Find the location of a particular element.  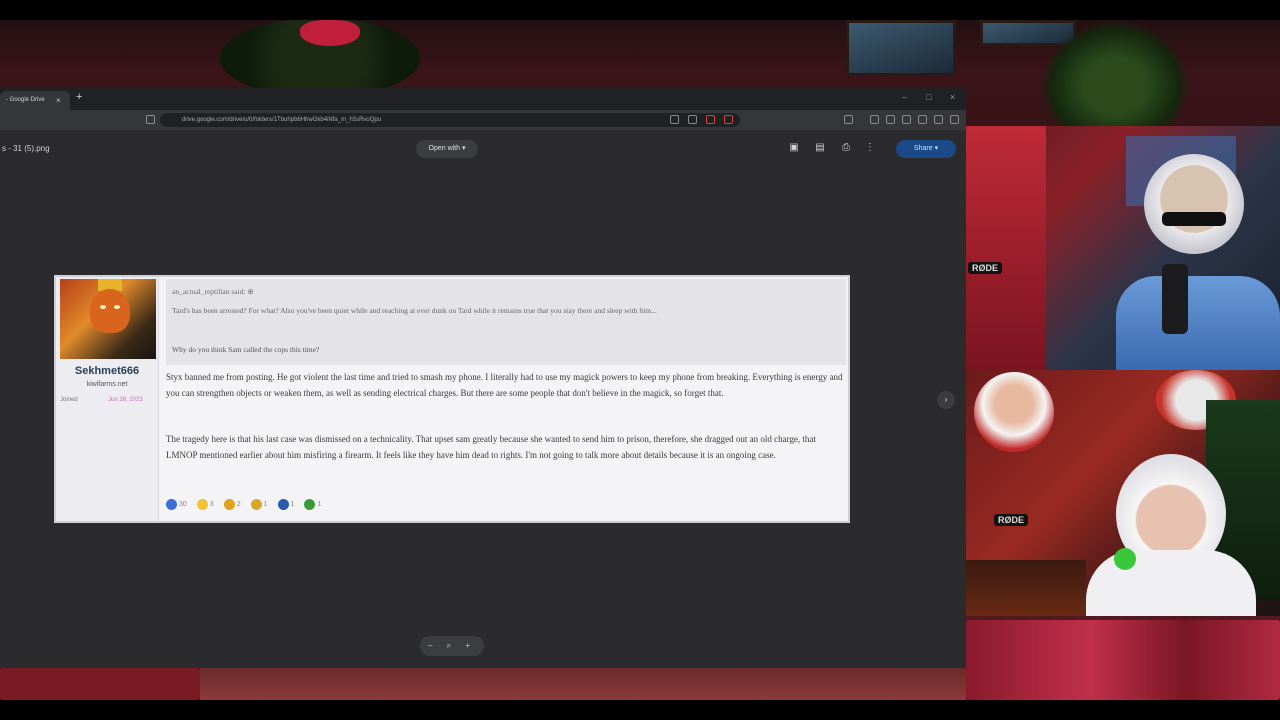

share-button: Share ▾ is located at coordinates (926, 149).